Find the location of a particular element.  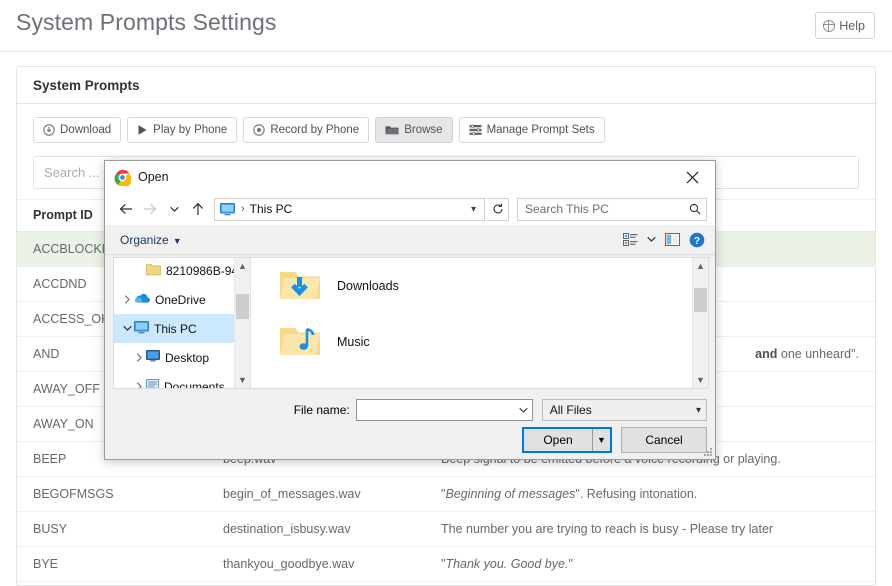

play-by-phone-button: Play by Phone is located at coordinates (182, 130).